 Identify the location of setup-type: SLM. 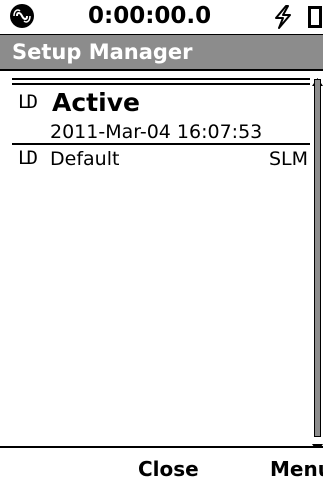
(288, 159).